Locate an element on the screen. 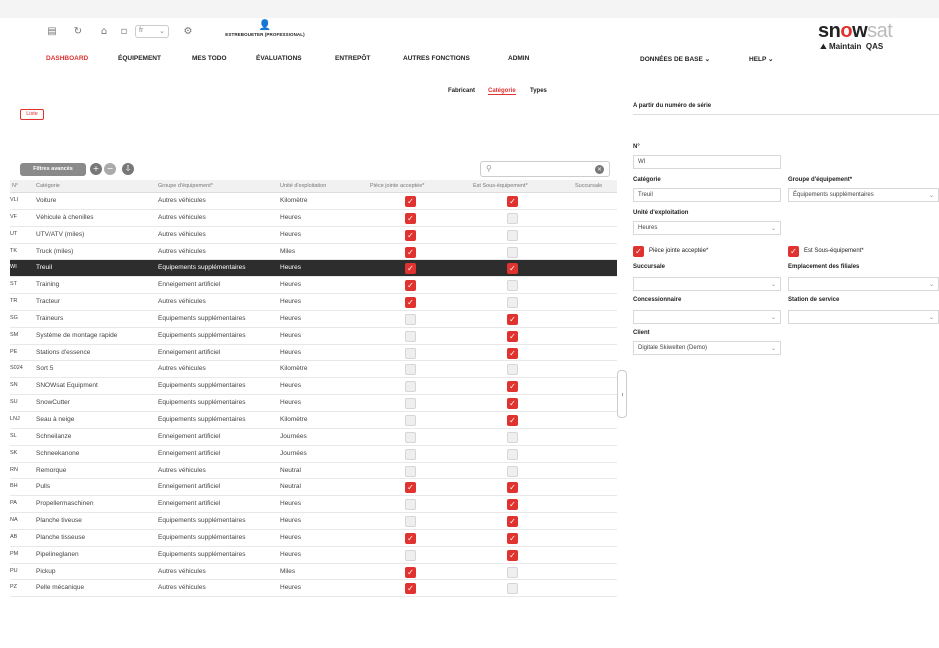 The width and height of the screenshot is (939, 648). table-row: TK Truck (miles) Autres véhicules Miles ✓ is located at coordinates (313, 252).